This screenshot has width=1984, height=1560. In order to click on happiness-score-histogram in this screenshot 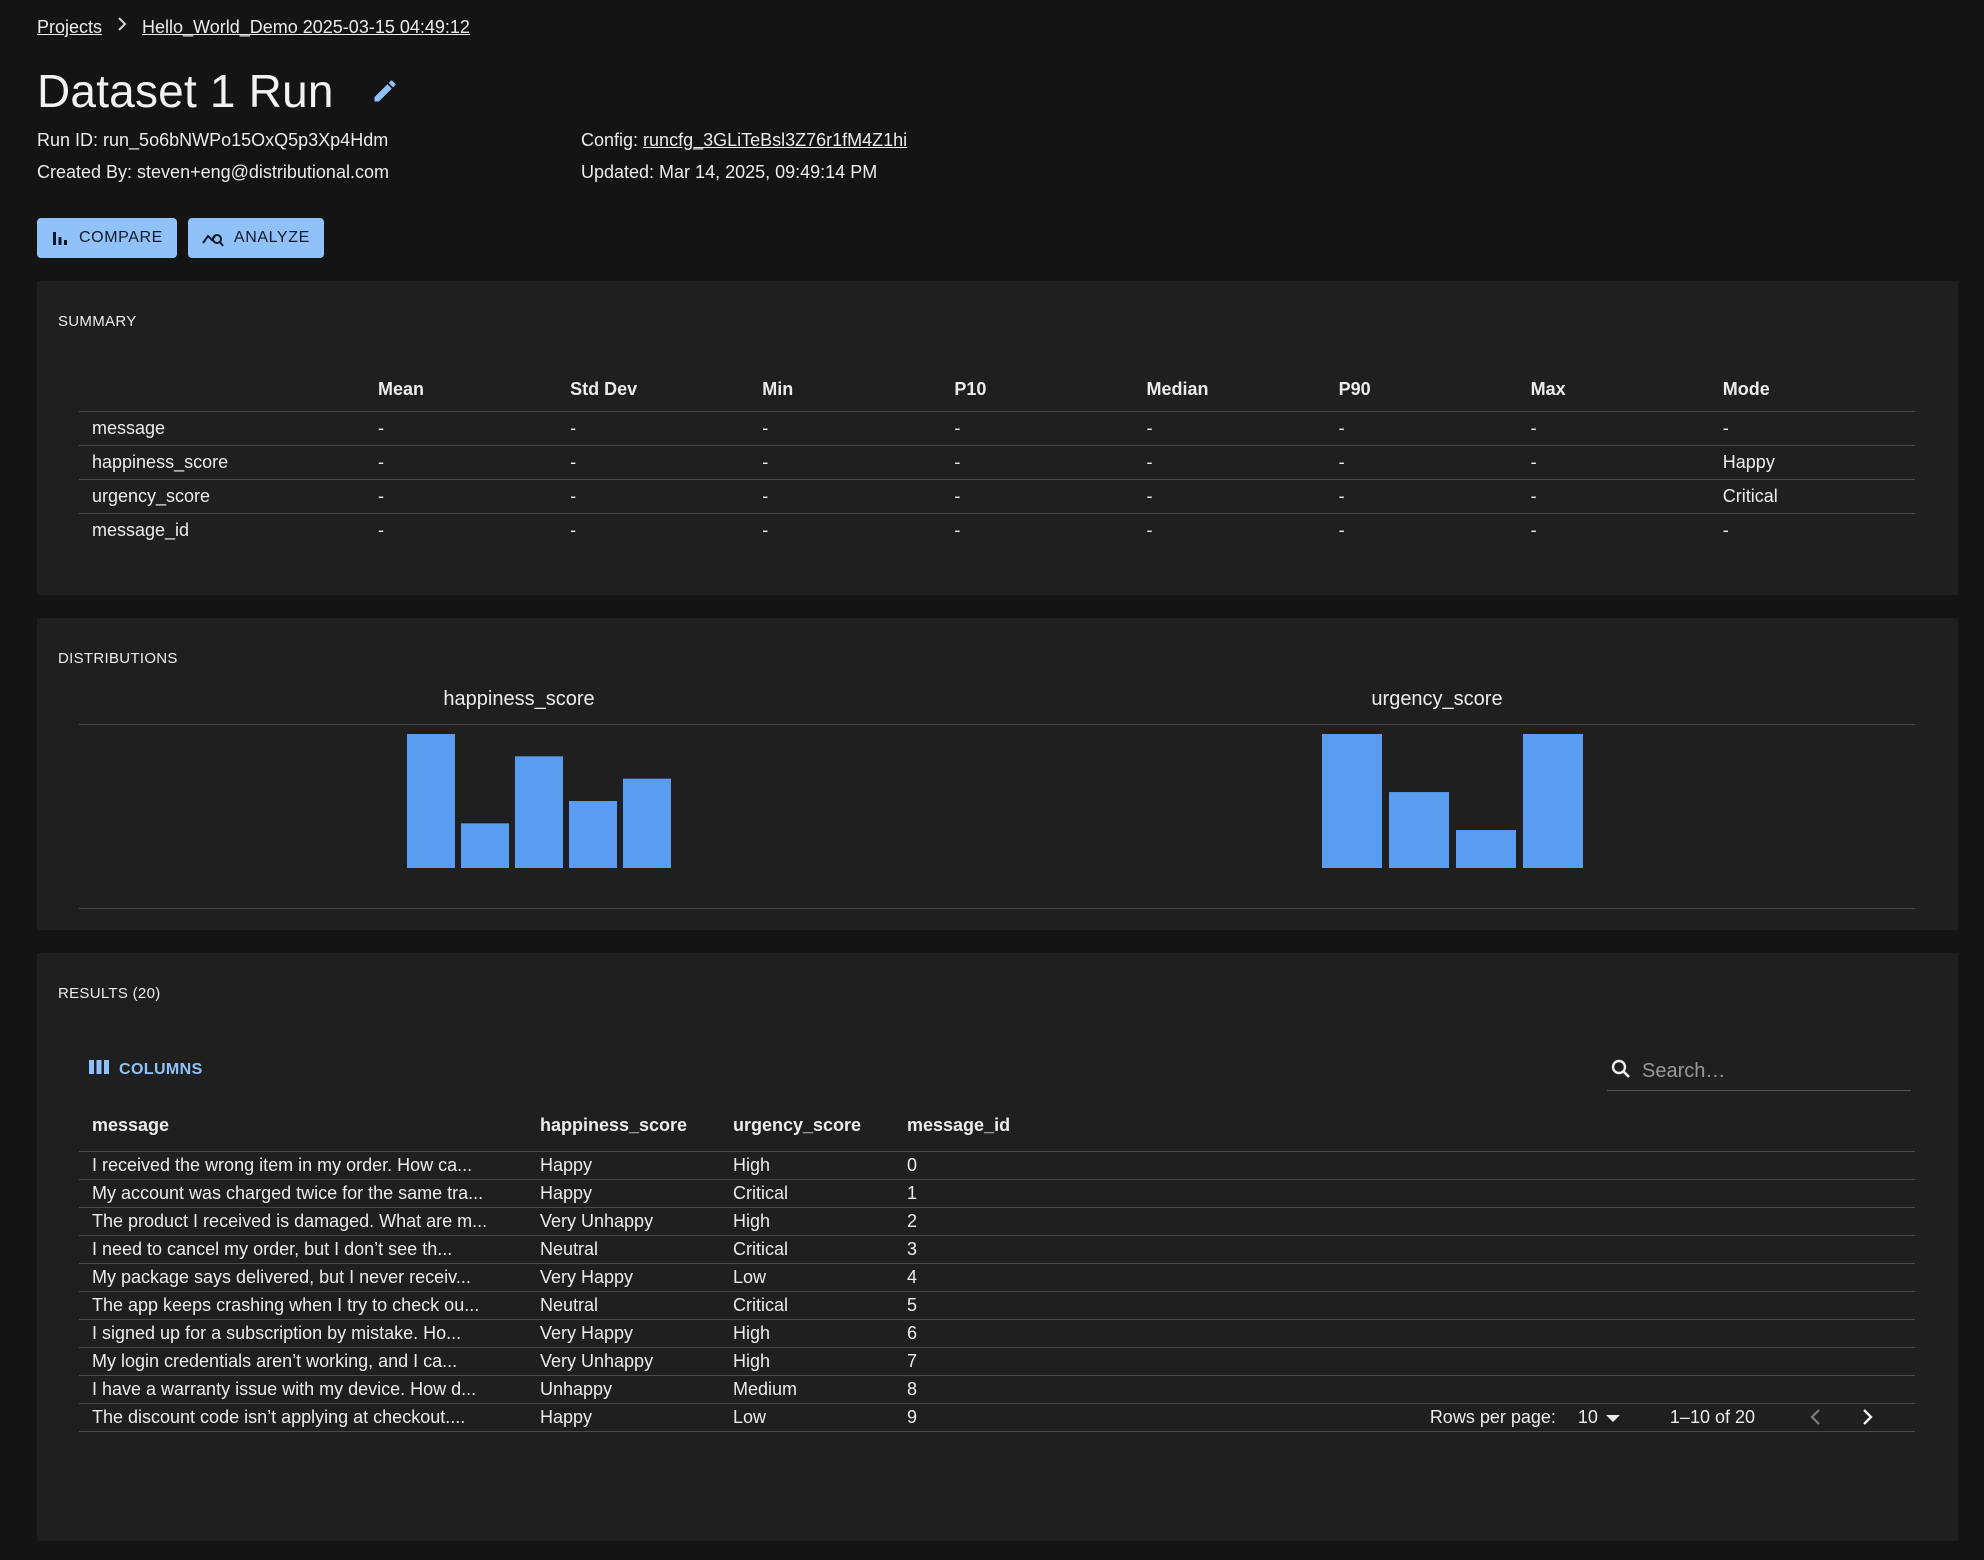, I will do `click(539, 801)`.